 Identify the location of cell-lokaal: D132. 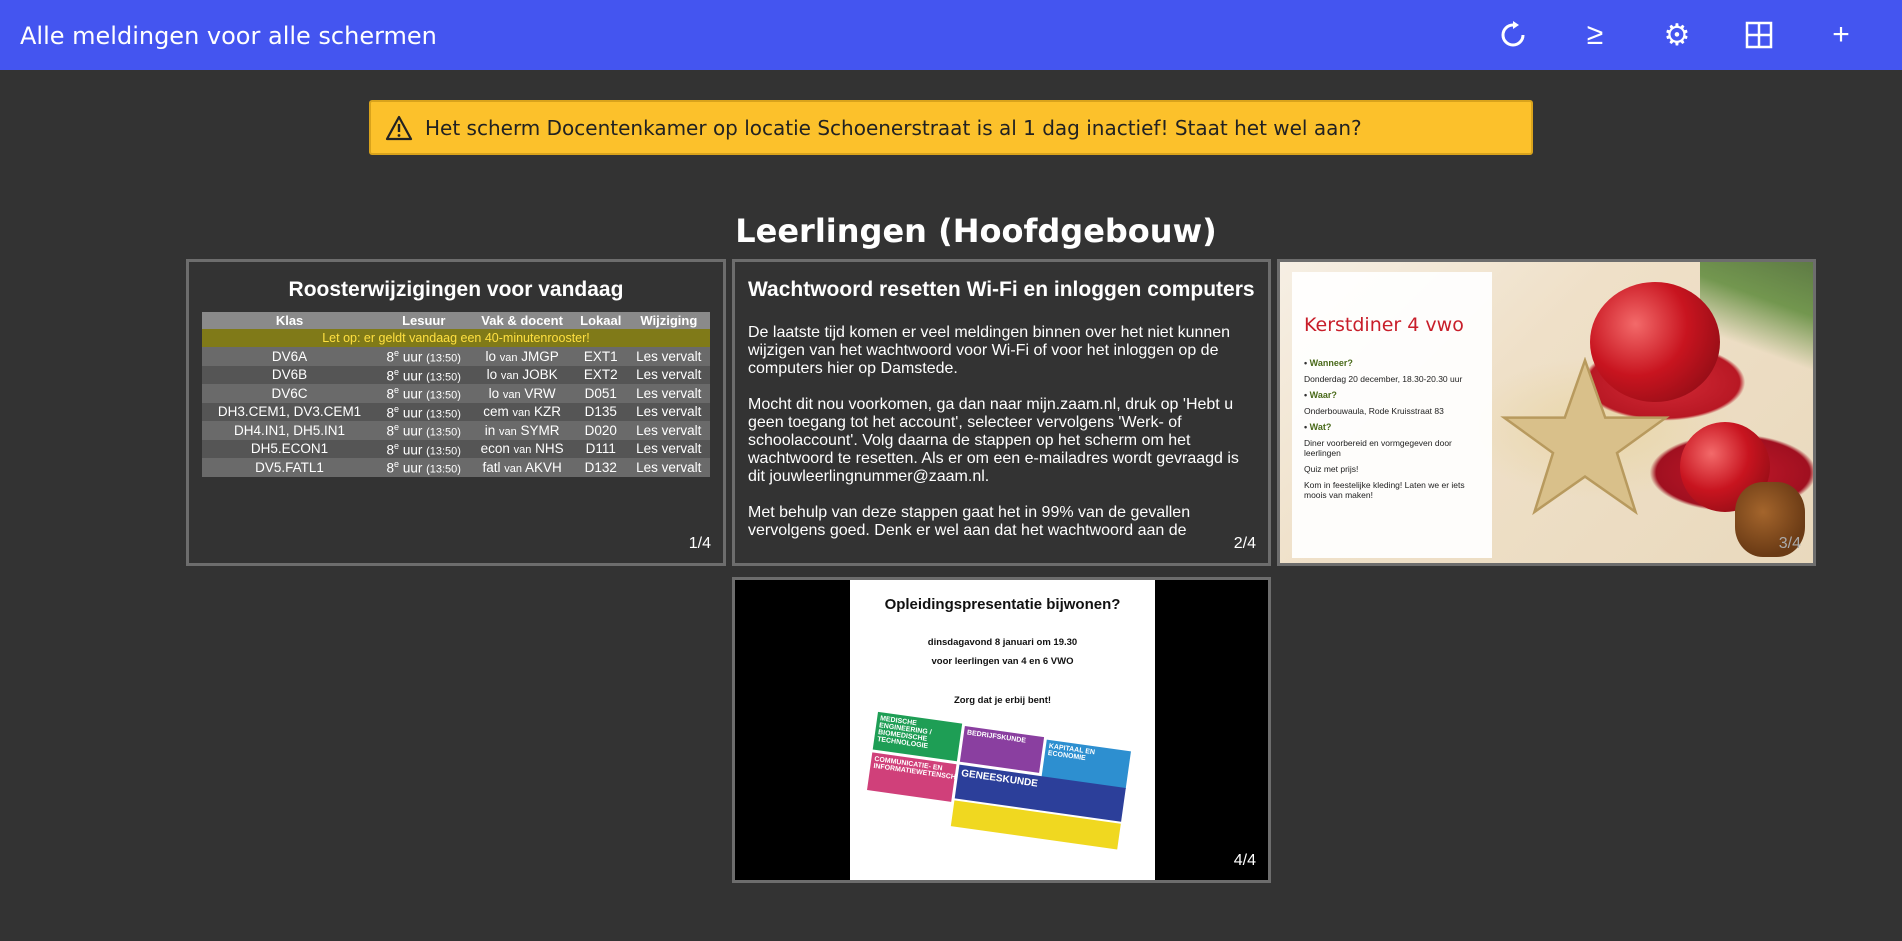
(600, 467).